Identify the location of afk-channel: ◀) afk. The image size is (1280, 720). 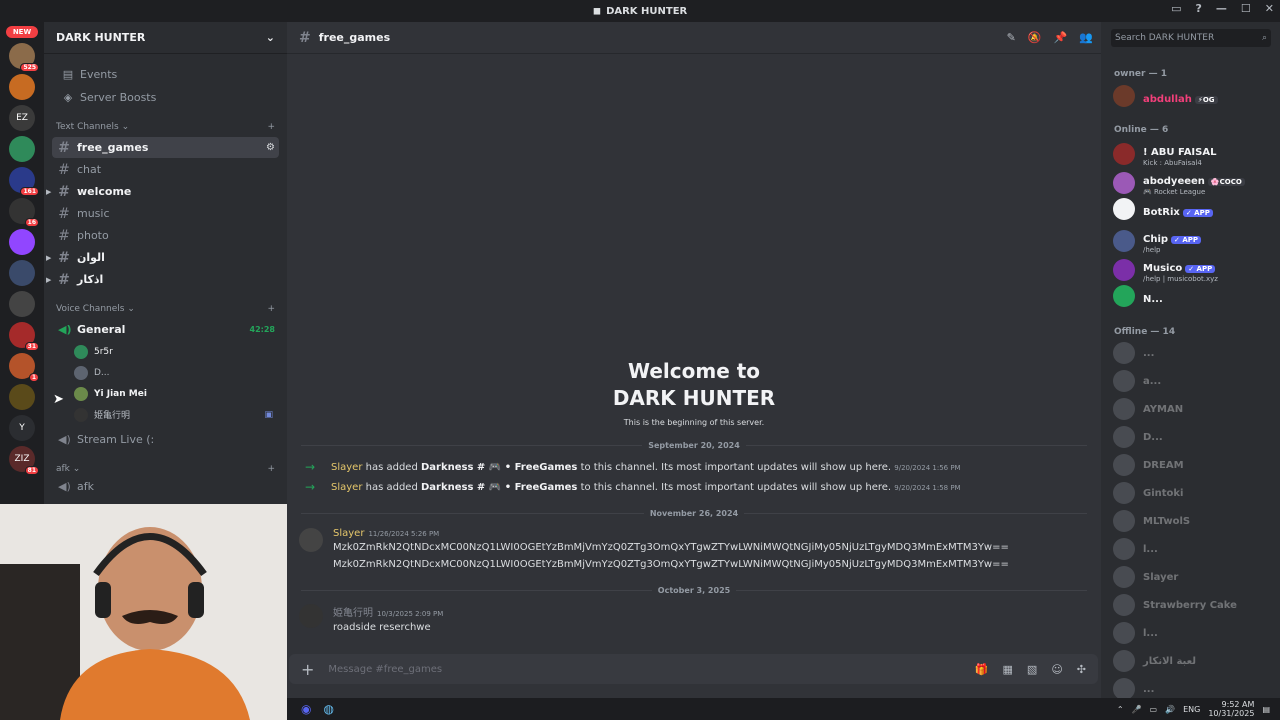
(165, 486).